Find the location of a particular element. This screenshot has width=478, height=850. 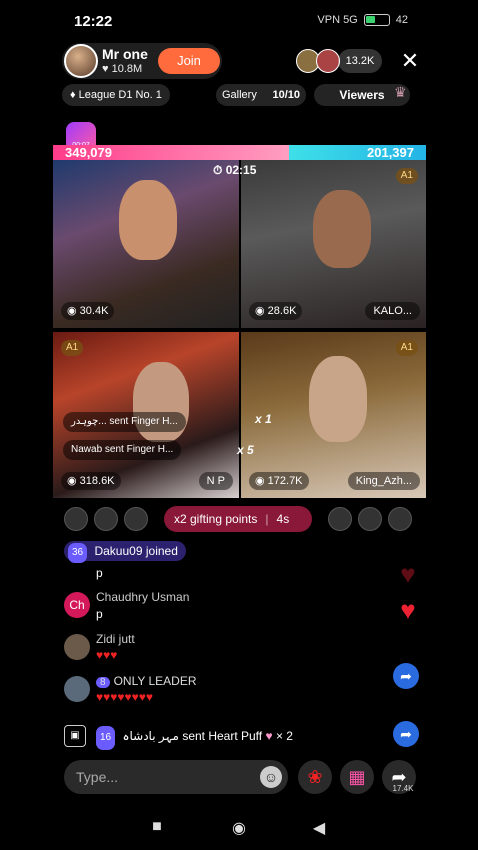

system-nav-bar: ■ ◉ ◀ is located at coordinates (239, 829).